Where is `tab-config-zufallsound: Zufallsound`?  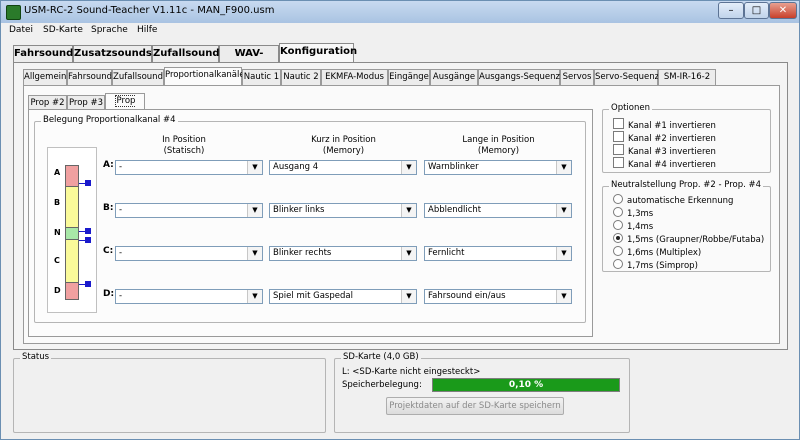
tab-config-zufallsound: Zufallsound is located at coordinates (138, 77).